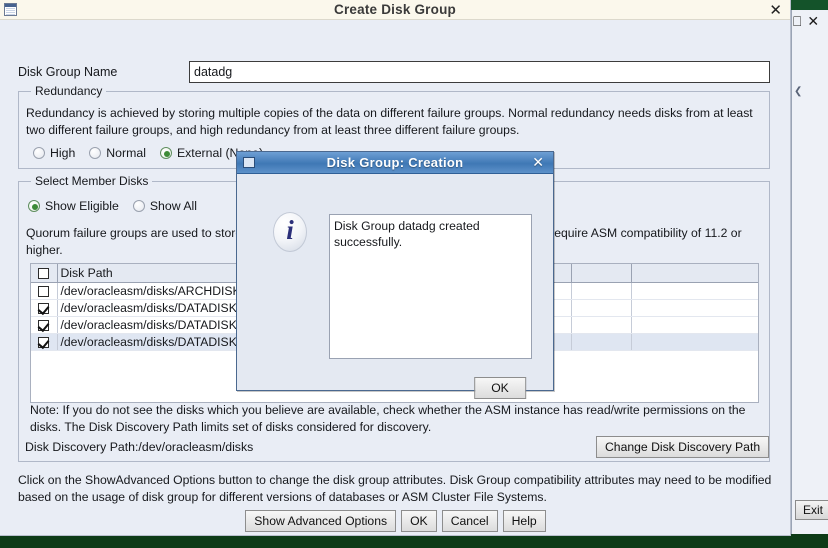  What do you see at coordinates (469, 521) in the screenshot?
I see `cancel-button: Cancel` at bounding box center [469, 521].